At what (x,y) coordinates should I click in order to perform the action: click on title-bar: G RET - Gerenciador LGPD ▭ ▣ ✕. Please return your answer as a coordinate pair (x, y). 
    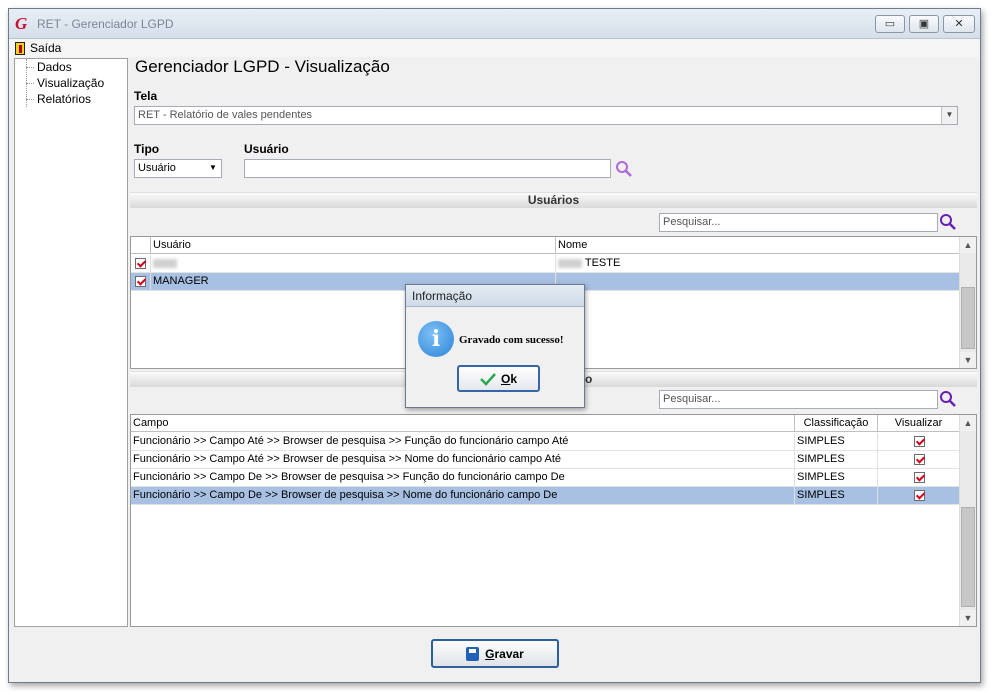
    Looking at the image, I should click on (494, 24).